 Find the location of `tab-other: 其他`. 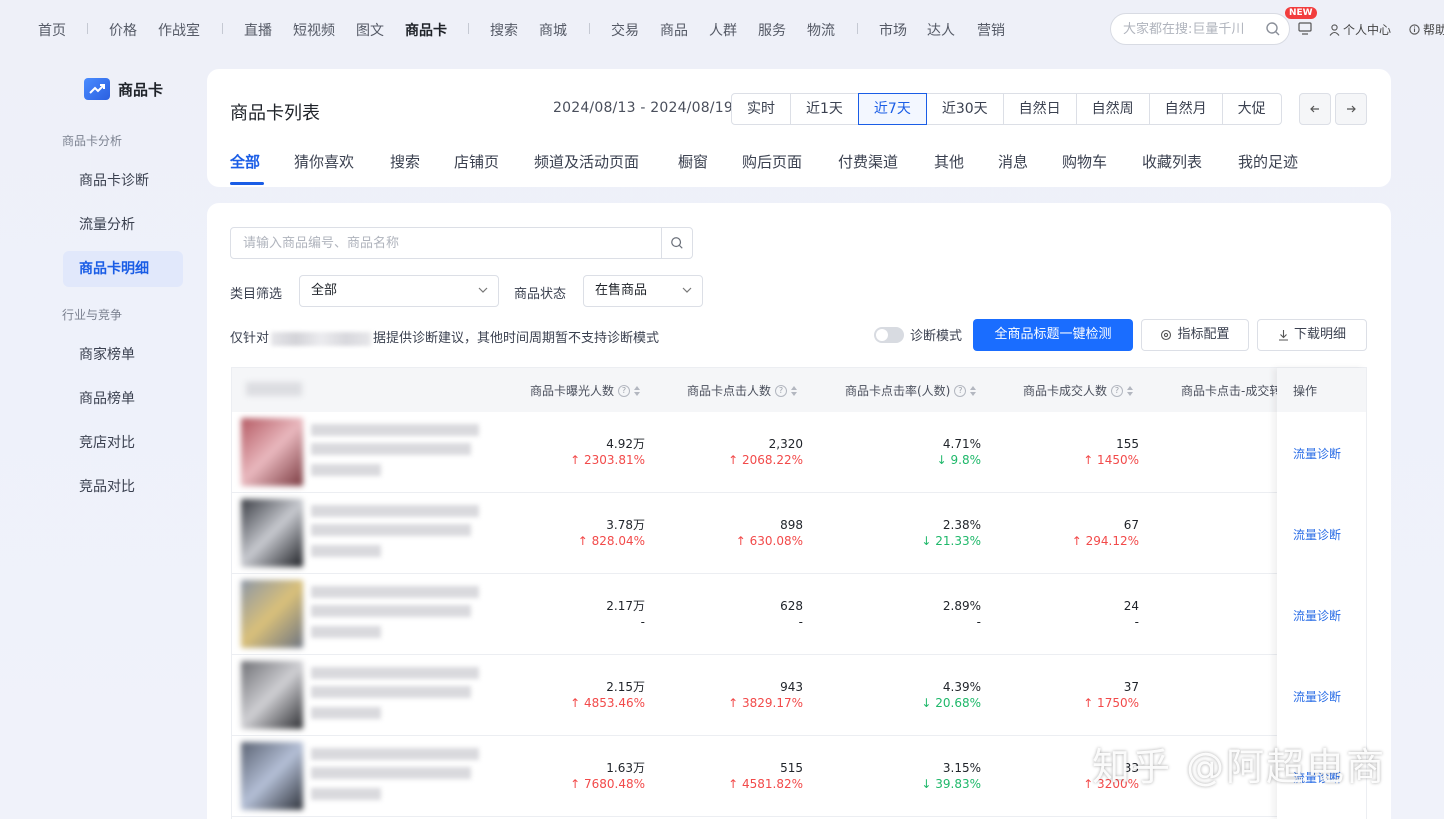

tab-other: 其他 is located at coordinates (949, 161).